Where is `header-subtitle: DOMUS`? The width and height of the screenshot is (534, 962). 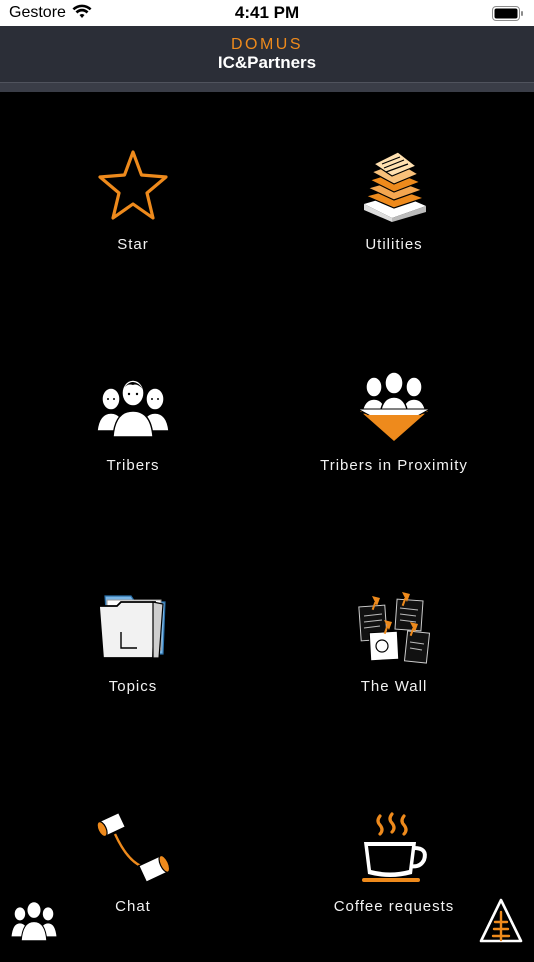 header-subtitle: DOMUS is located at coordinates (267, 44).